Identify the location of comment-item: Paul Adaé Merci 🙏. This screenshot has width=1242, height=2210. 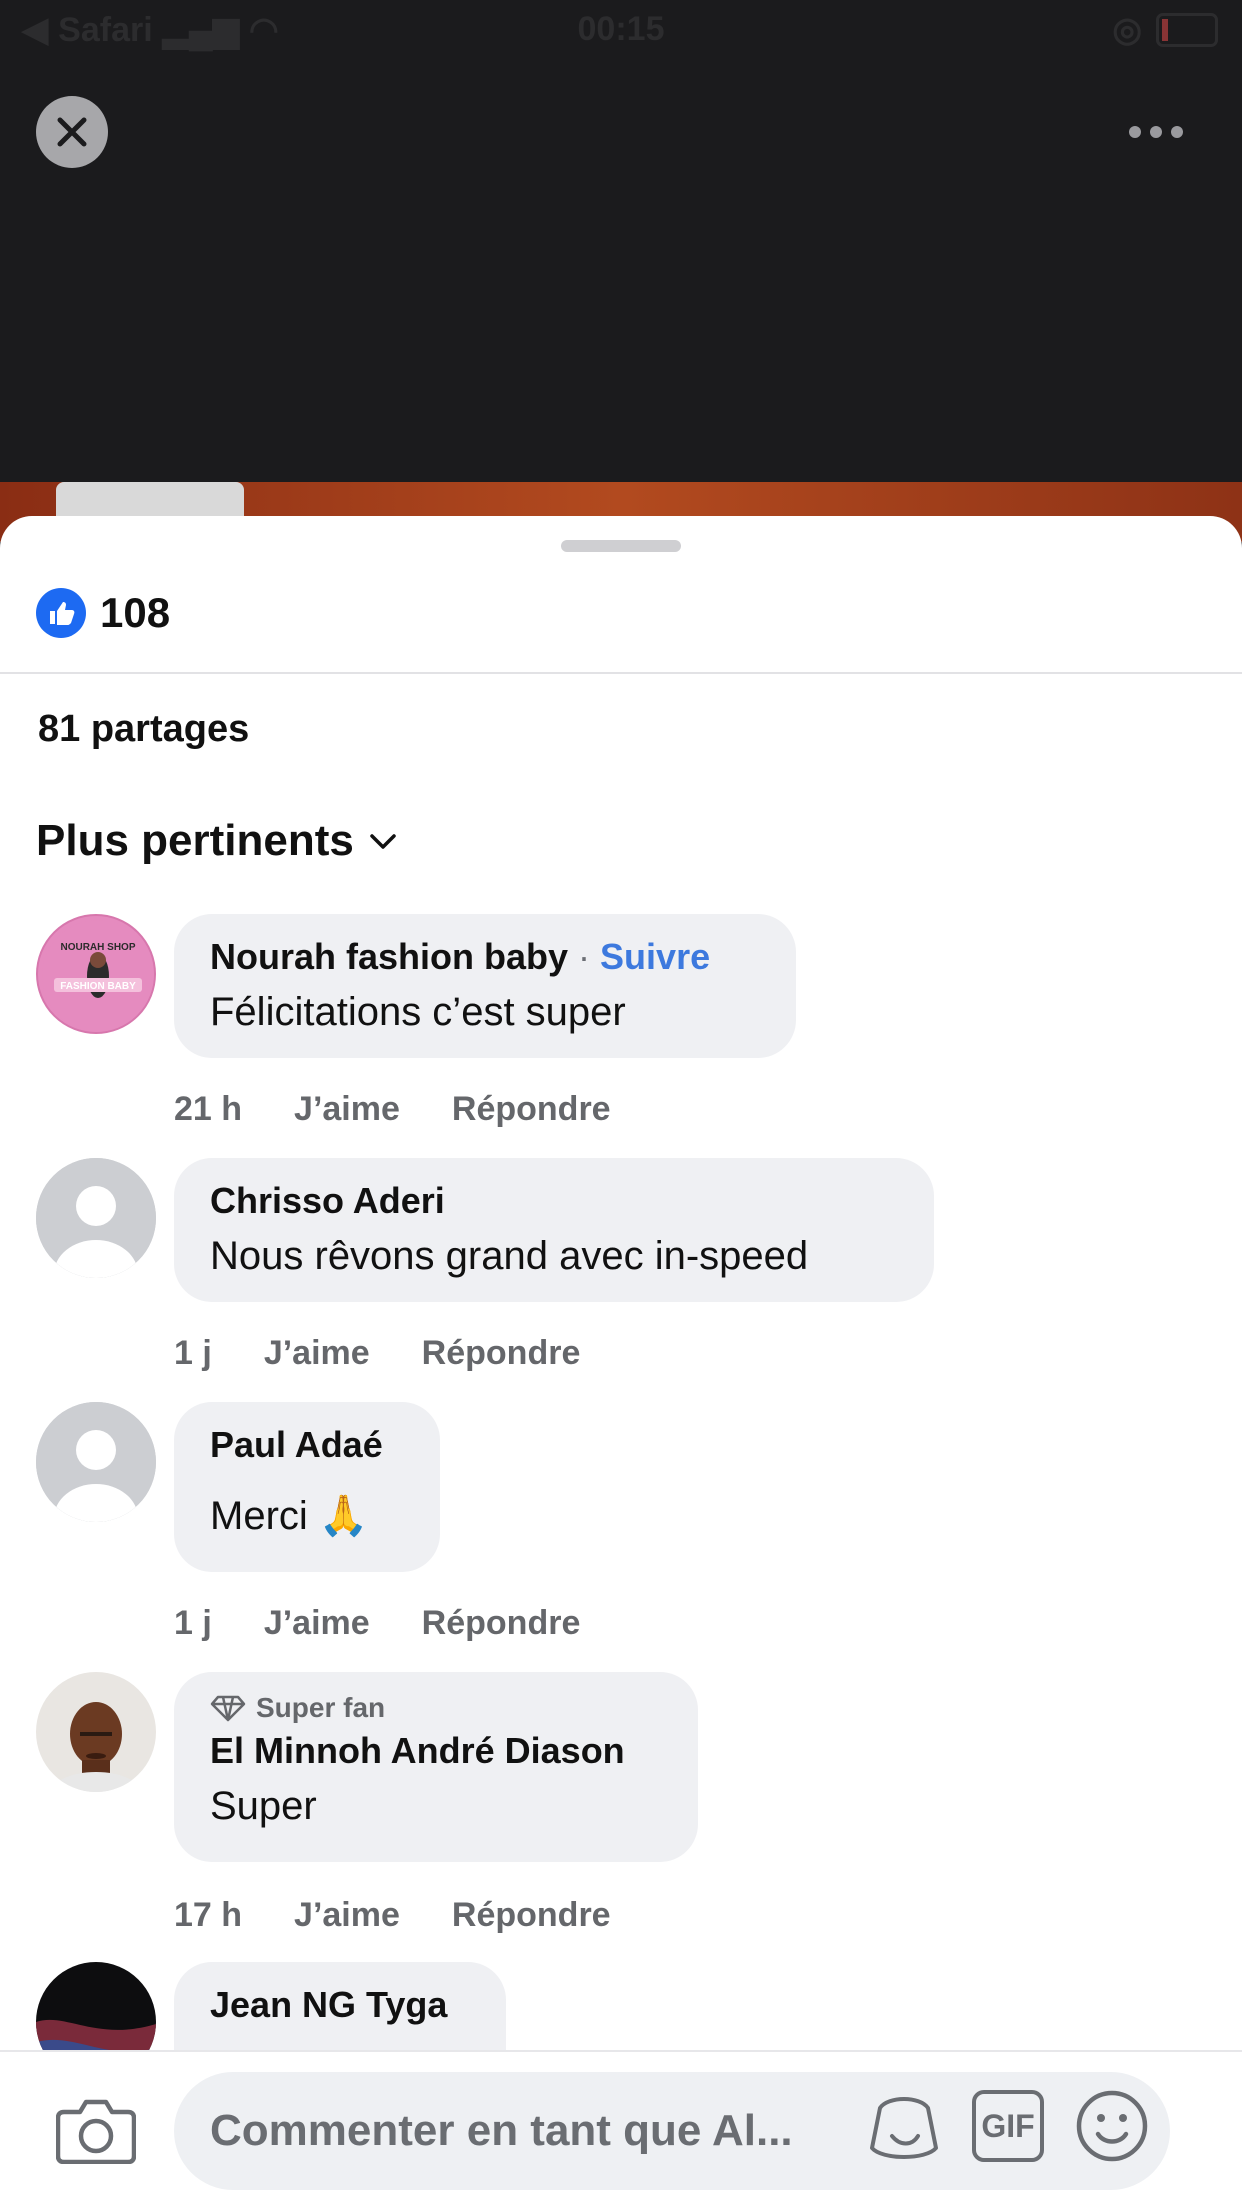
(621, 1502).